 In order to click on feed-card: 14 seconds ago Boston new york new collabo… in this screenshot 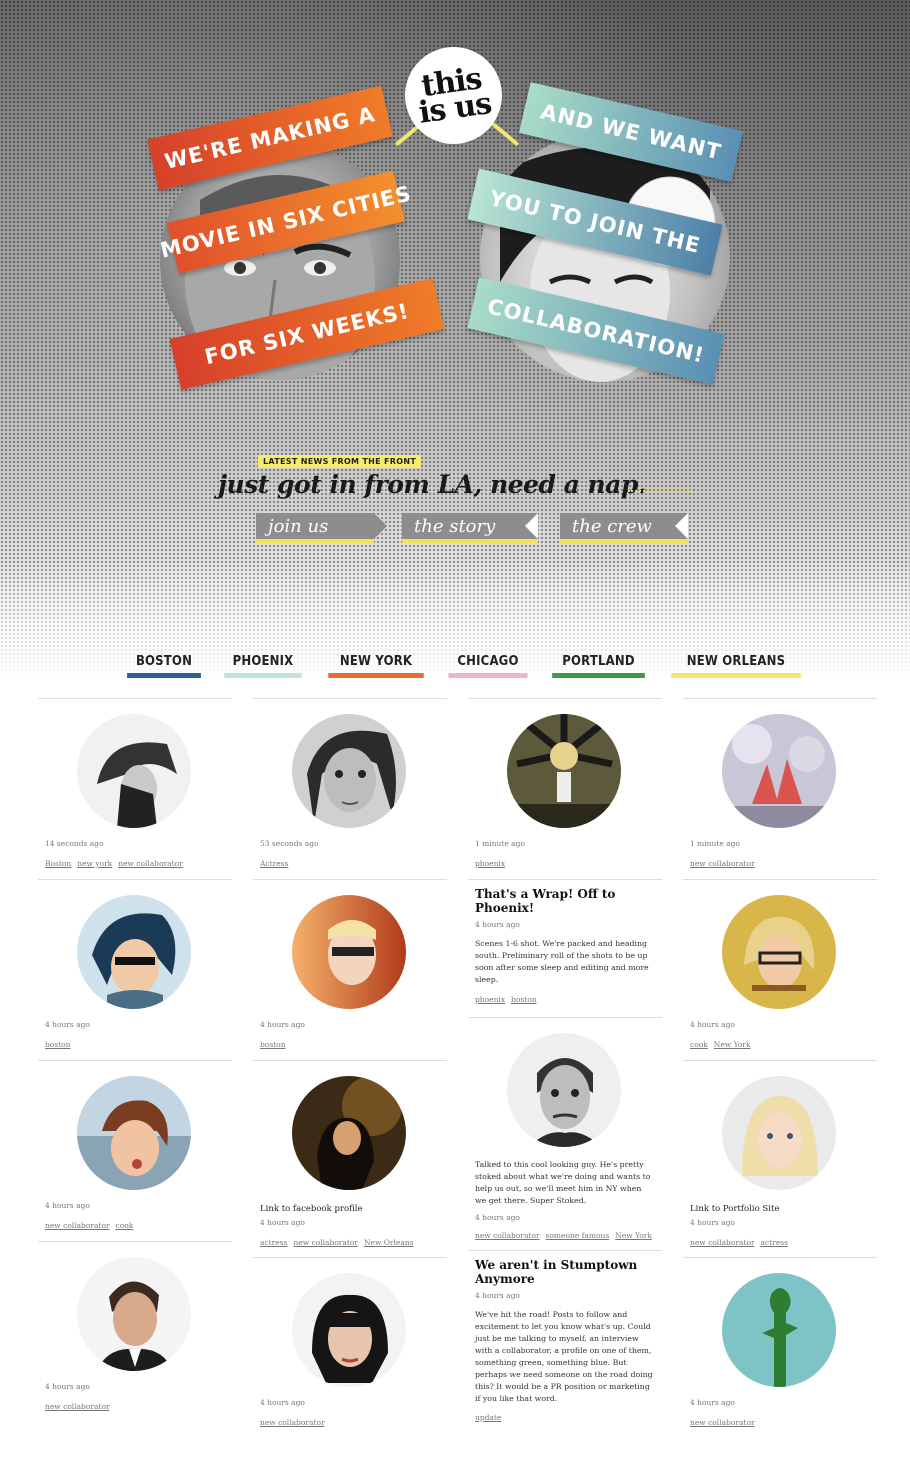, I will do `click(135, 788)`.